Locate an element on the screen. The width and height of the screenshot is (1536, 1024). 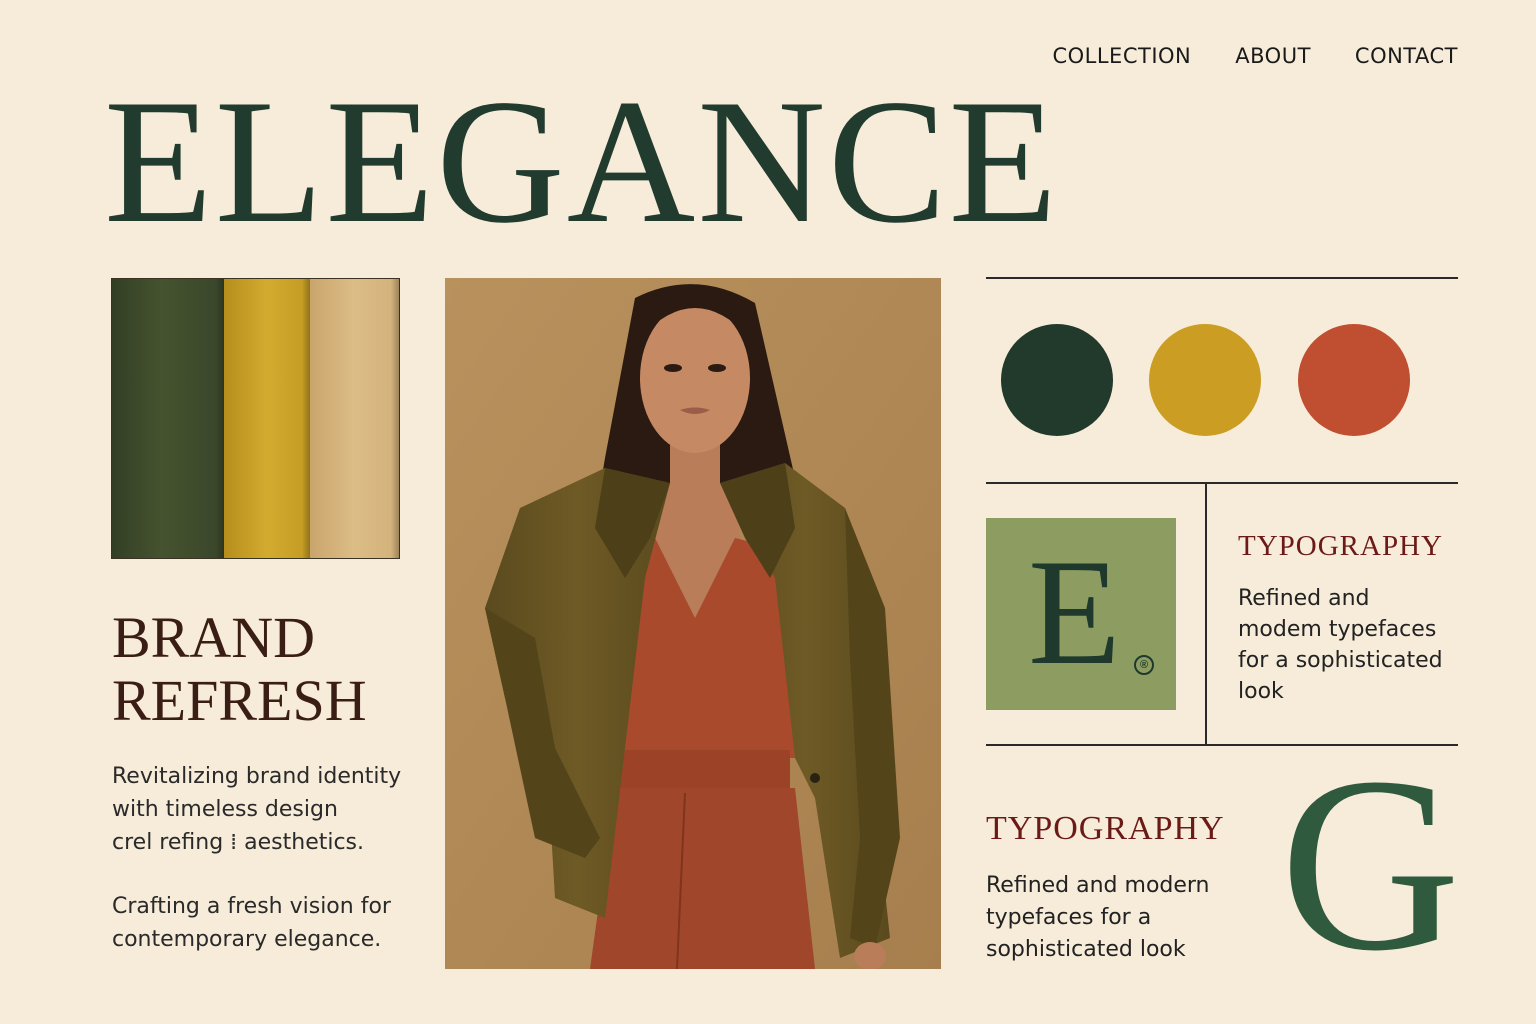
palette-mustard-swatch is located at coordinates (1205, 380).